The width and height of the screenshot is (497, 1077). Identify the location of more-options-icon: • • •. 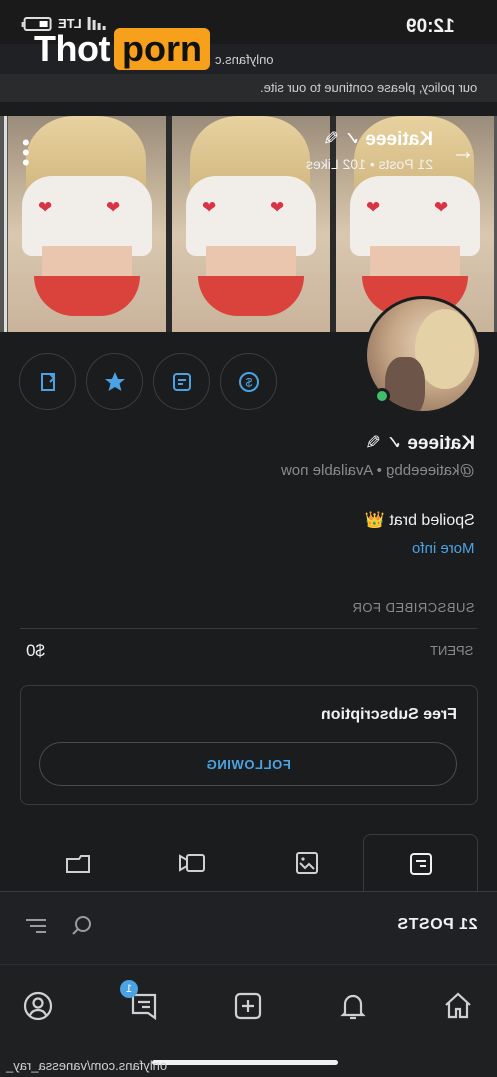
(26, 153).